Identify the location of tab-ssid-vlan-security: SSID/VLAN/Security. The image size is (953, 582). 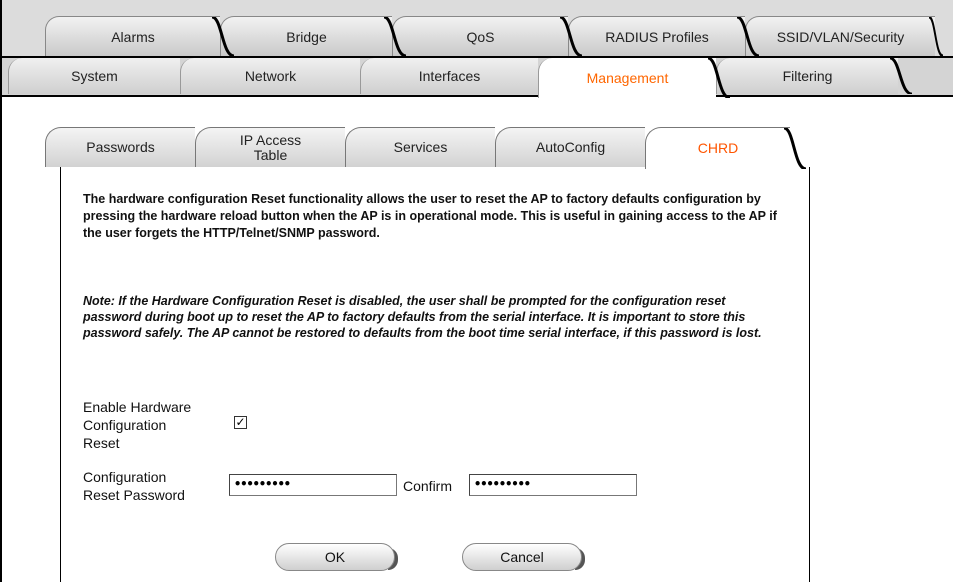
(844, 36).